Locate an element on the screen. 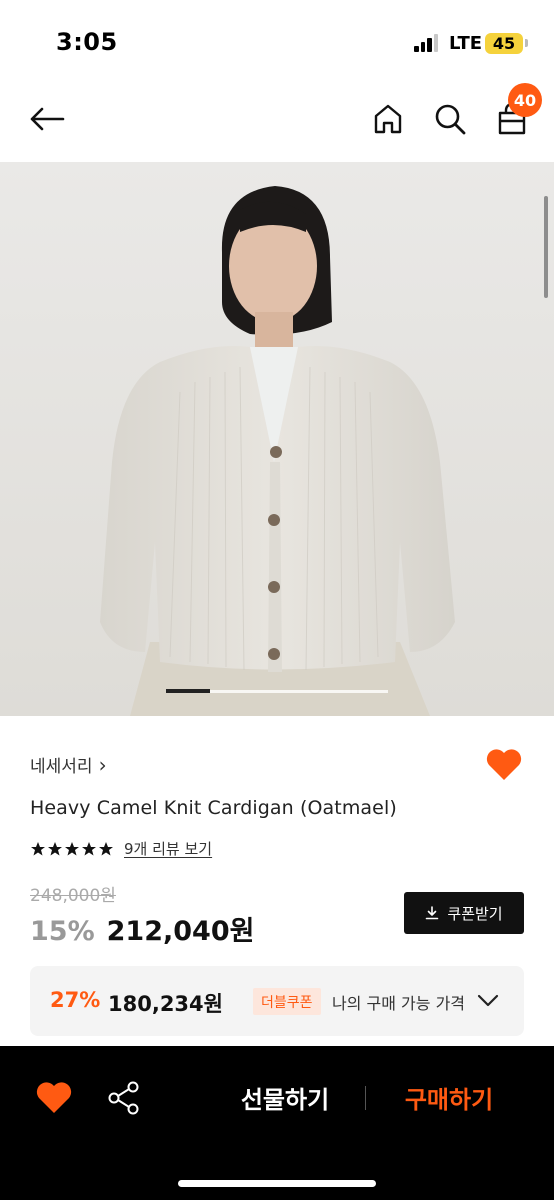 The image size is (554, 1200). my-price-discount: 27% is located at coordinates (75, 1000).